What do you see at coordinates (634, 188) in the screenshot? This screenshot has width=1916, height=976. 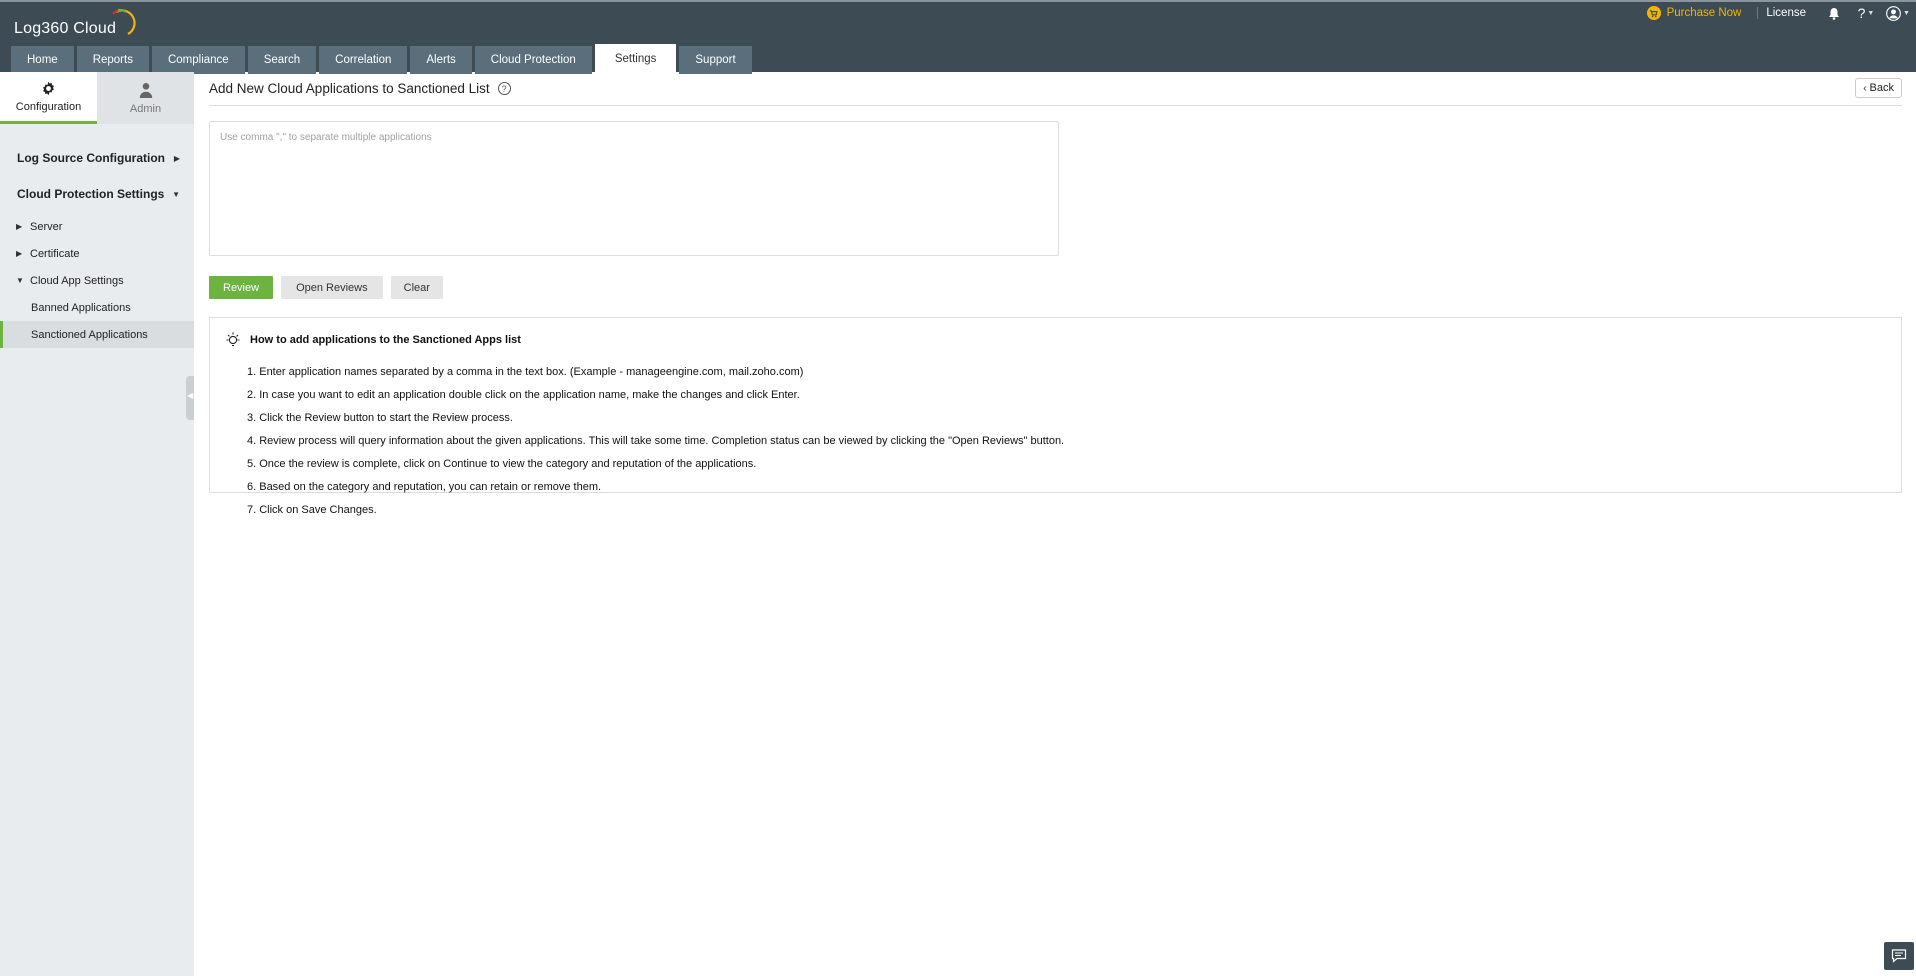 I see `applications-input` at bounding box center [634, 188].